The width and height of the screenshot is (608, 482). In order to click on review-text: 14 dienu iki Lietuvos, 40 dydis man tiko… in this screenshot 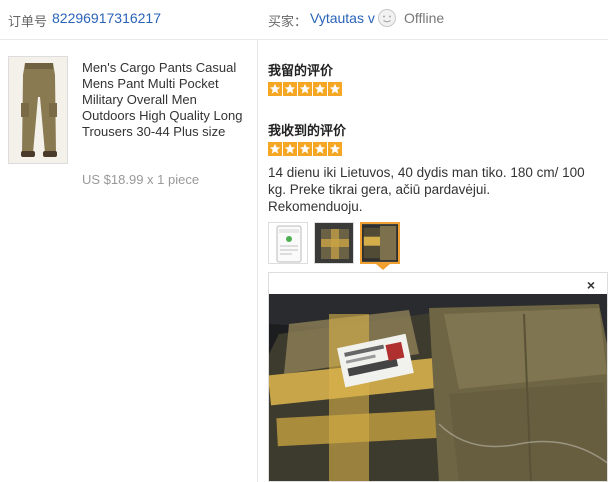, I will do `click(426, 189)`.